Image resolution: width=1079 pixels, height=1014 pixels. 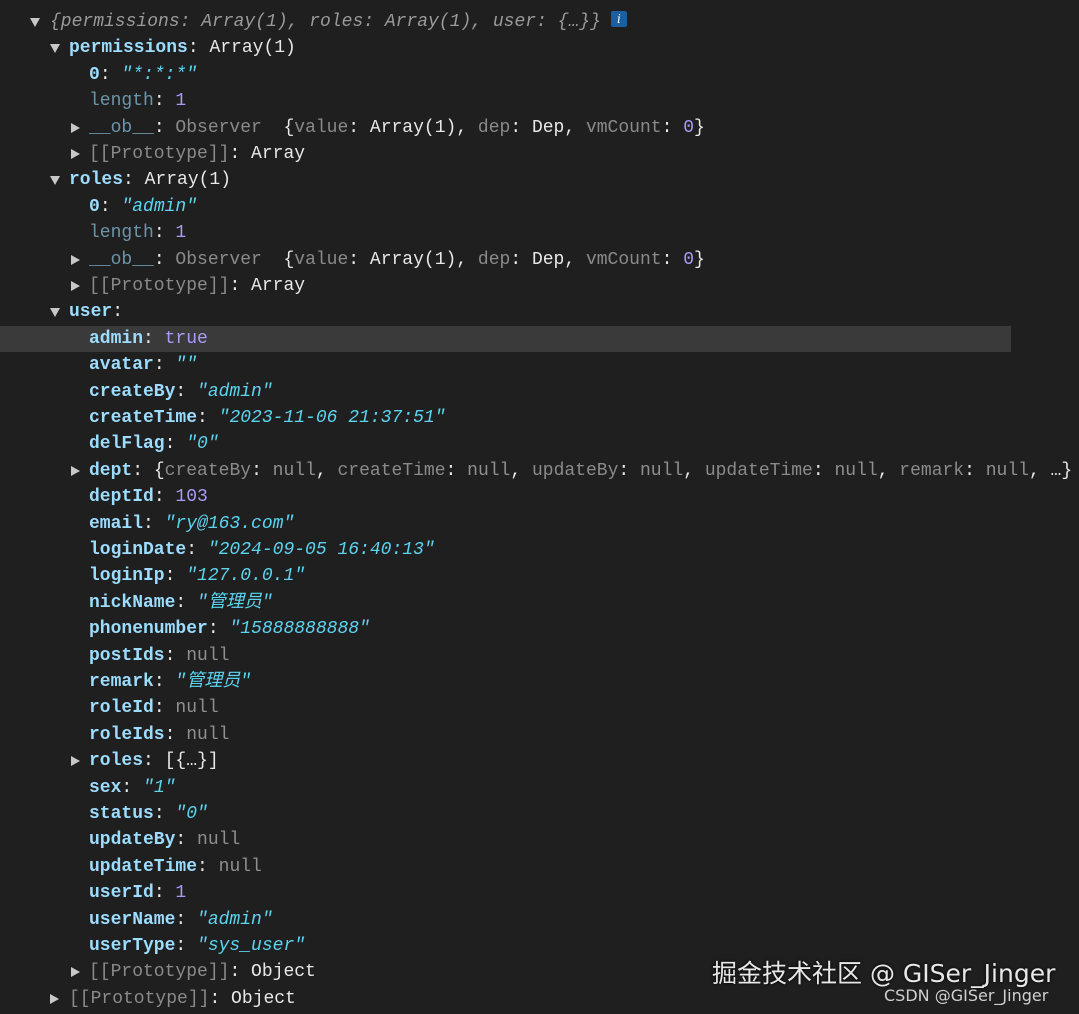 What do you see at coordinates (539, 180) in the screenshot?
I see `tree-row: roles: Array(1)` at bounding box center [539, 180].